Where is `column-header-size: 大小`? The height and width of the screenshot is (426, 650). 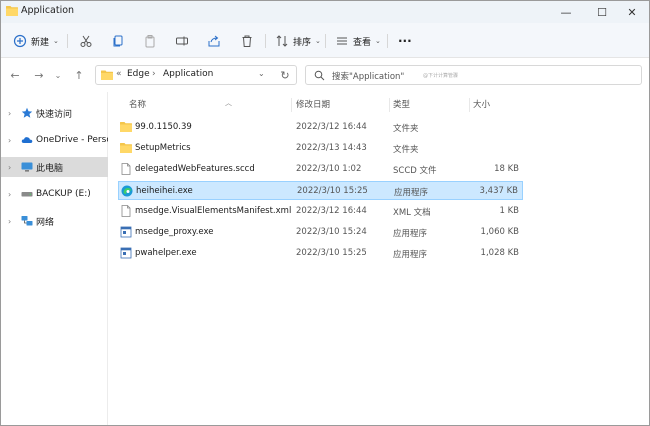
column-header-size: 大小 is located at coordinates (481, 105).